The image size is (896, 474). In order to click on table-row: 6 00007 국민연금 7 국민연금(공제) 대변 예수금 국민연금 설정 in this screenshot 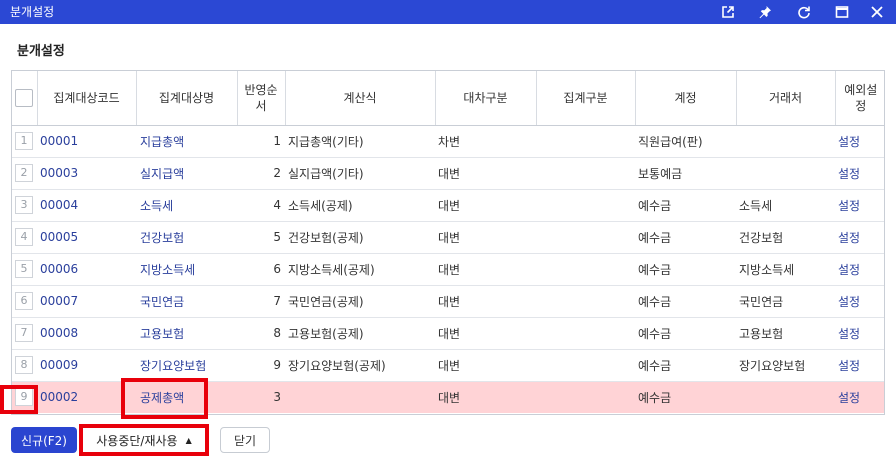, I will do `click(448, 301)`.